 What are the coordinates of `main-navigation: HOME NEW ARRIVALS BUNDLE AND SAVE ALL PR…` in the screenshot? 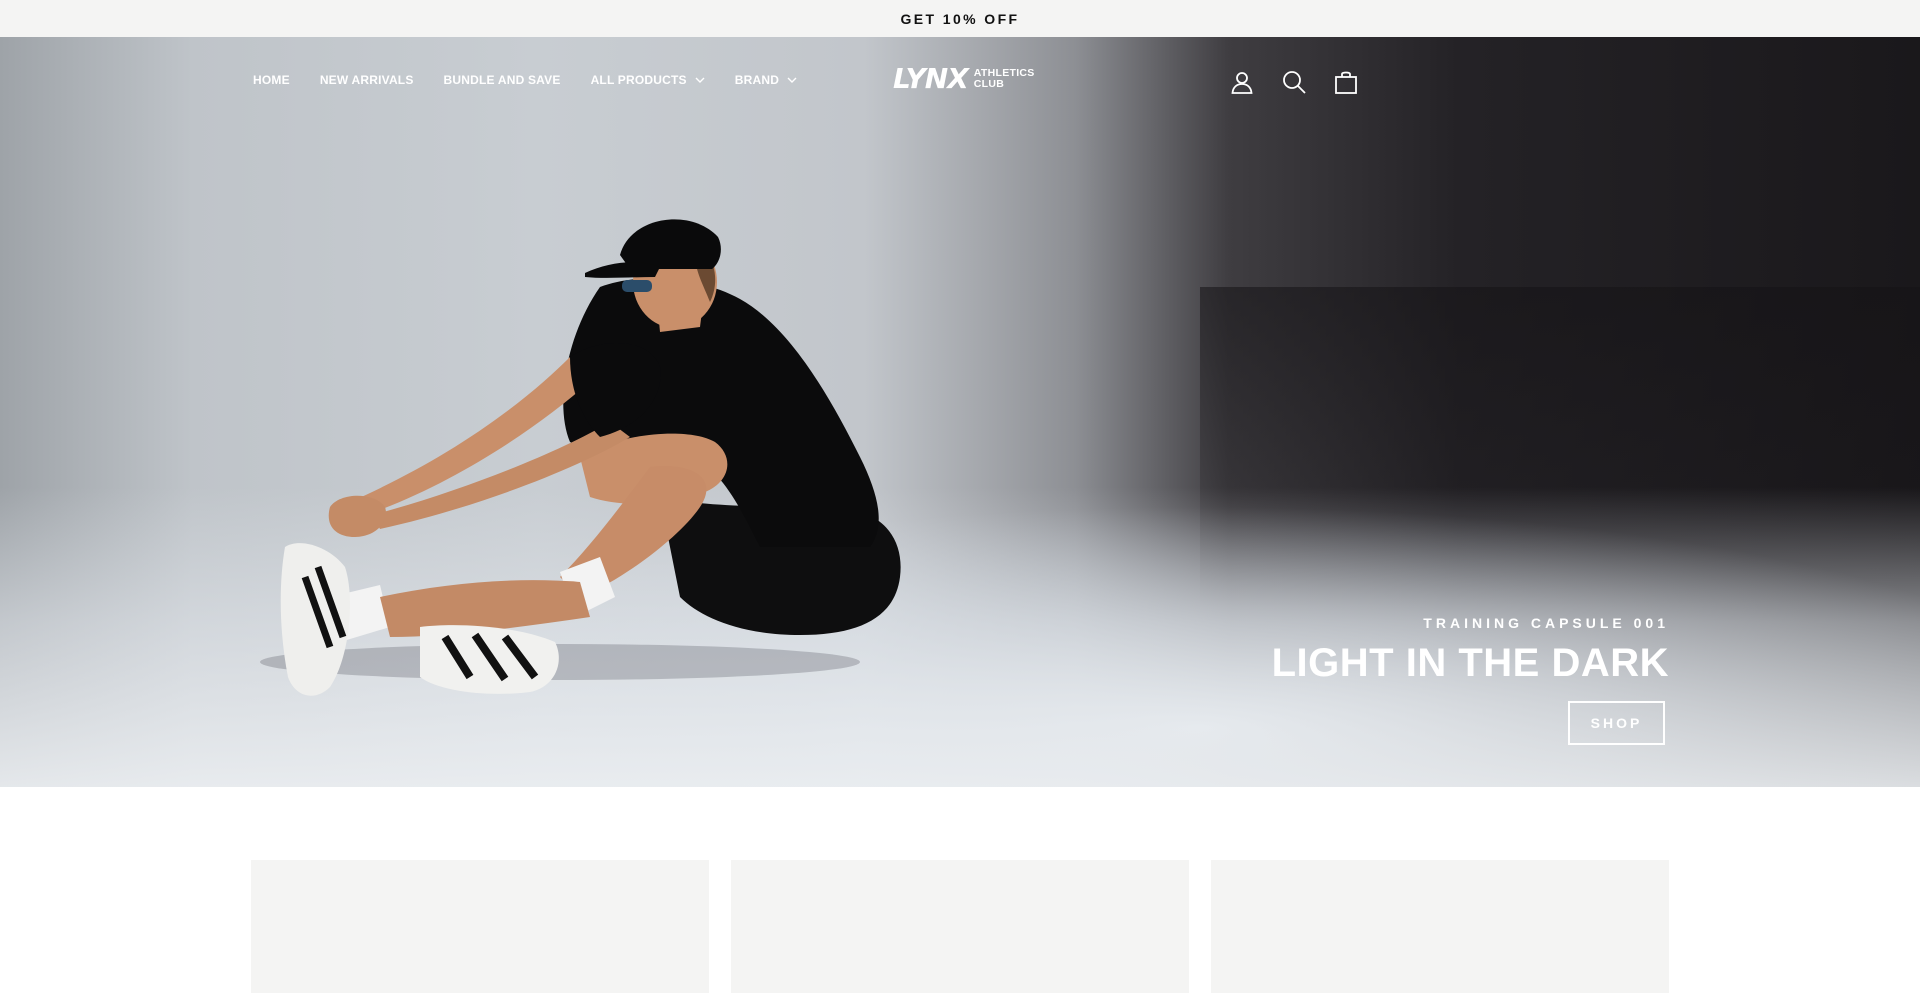 It's located at (960, 81).